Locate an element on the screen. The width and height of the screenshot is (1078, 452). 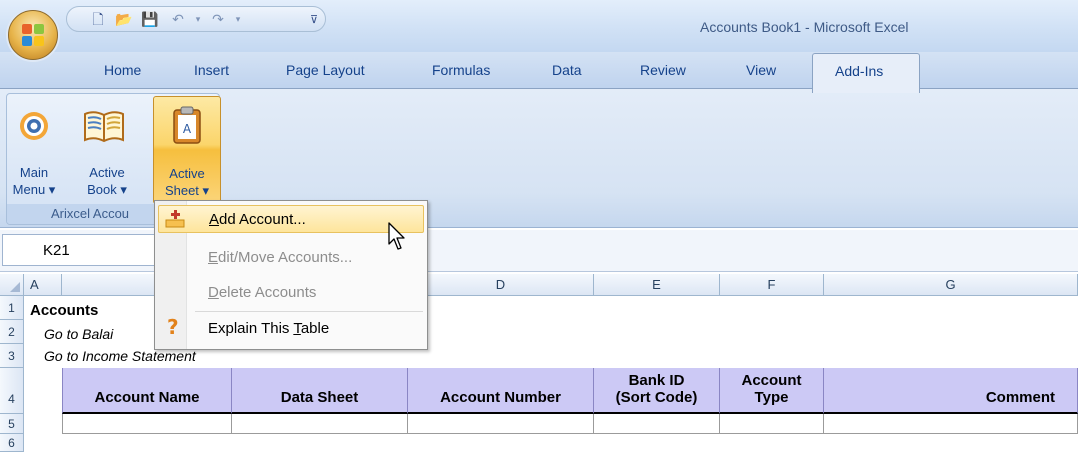
open-book-icon is located at coordinates (104, 127).